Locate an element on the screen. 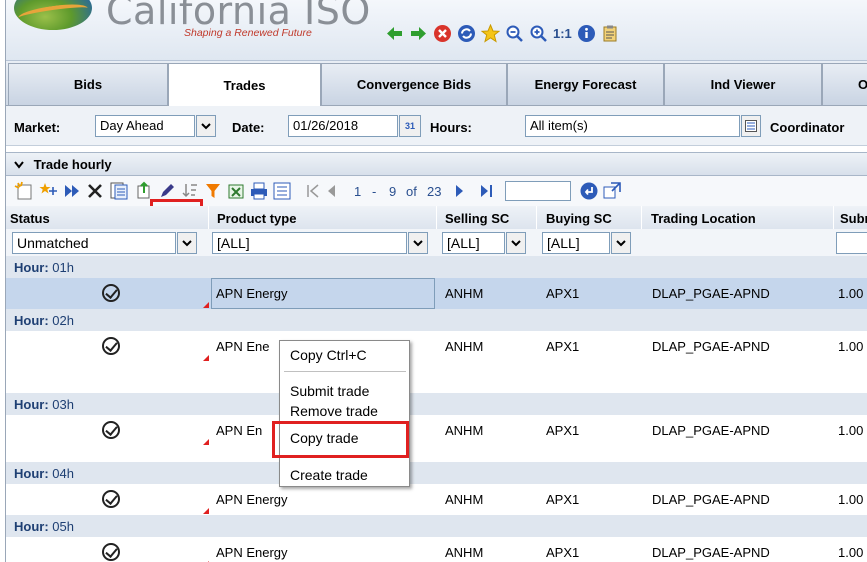 This screenshot has height=562, width=867. delete-icon is located at coordinates (95, 191).